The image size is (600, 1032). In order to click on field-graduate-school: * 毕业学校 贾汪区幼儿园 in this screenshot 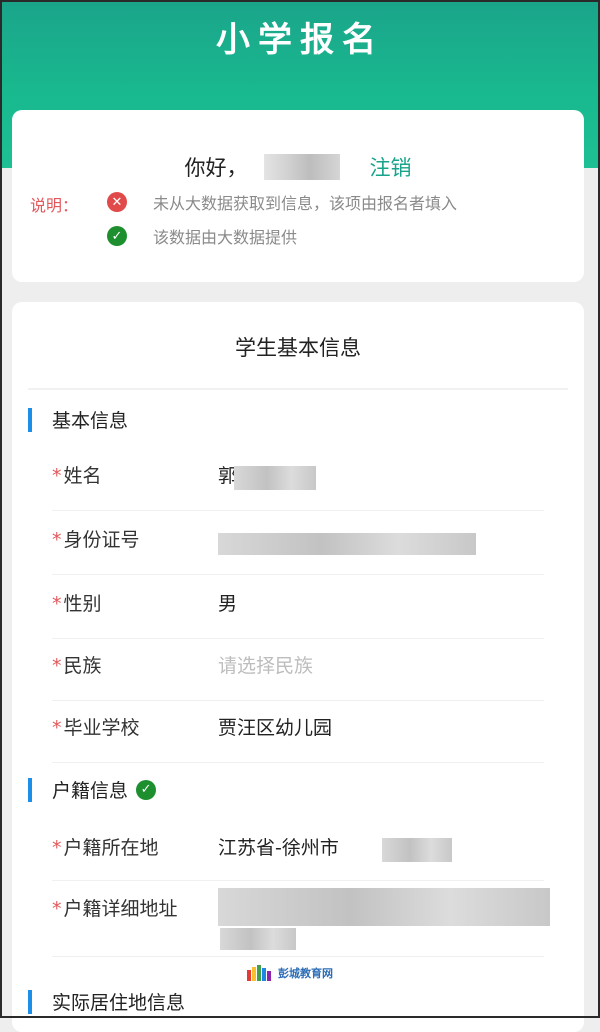, I will do `click(298, 737)`.